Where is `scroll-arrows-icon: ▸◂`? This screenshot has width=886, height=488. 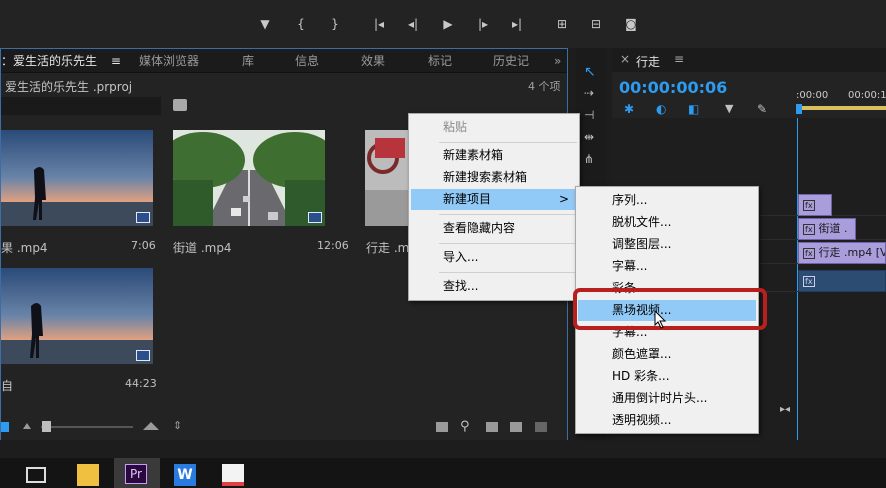
scroll-arrows-icon: ▸◂ is located at coordinates (785, 409).